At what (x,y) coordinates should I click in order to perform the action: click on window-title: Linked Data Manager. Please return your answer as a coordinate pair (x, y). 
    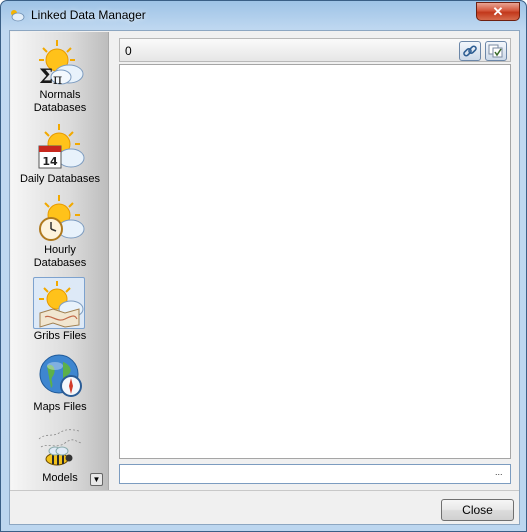
    Looking at the image, I should click on (88, 15).